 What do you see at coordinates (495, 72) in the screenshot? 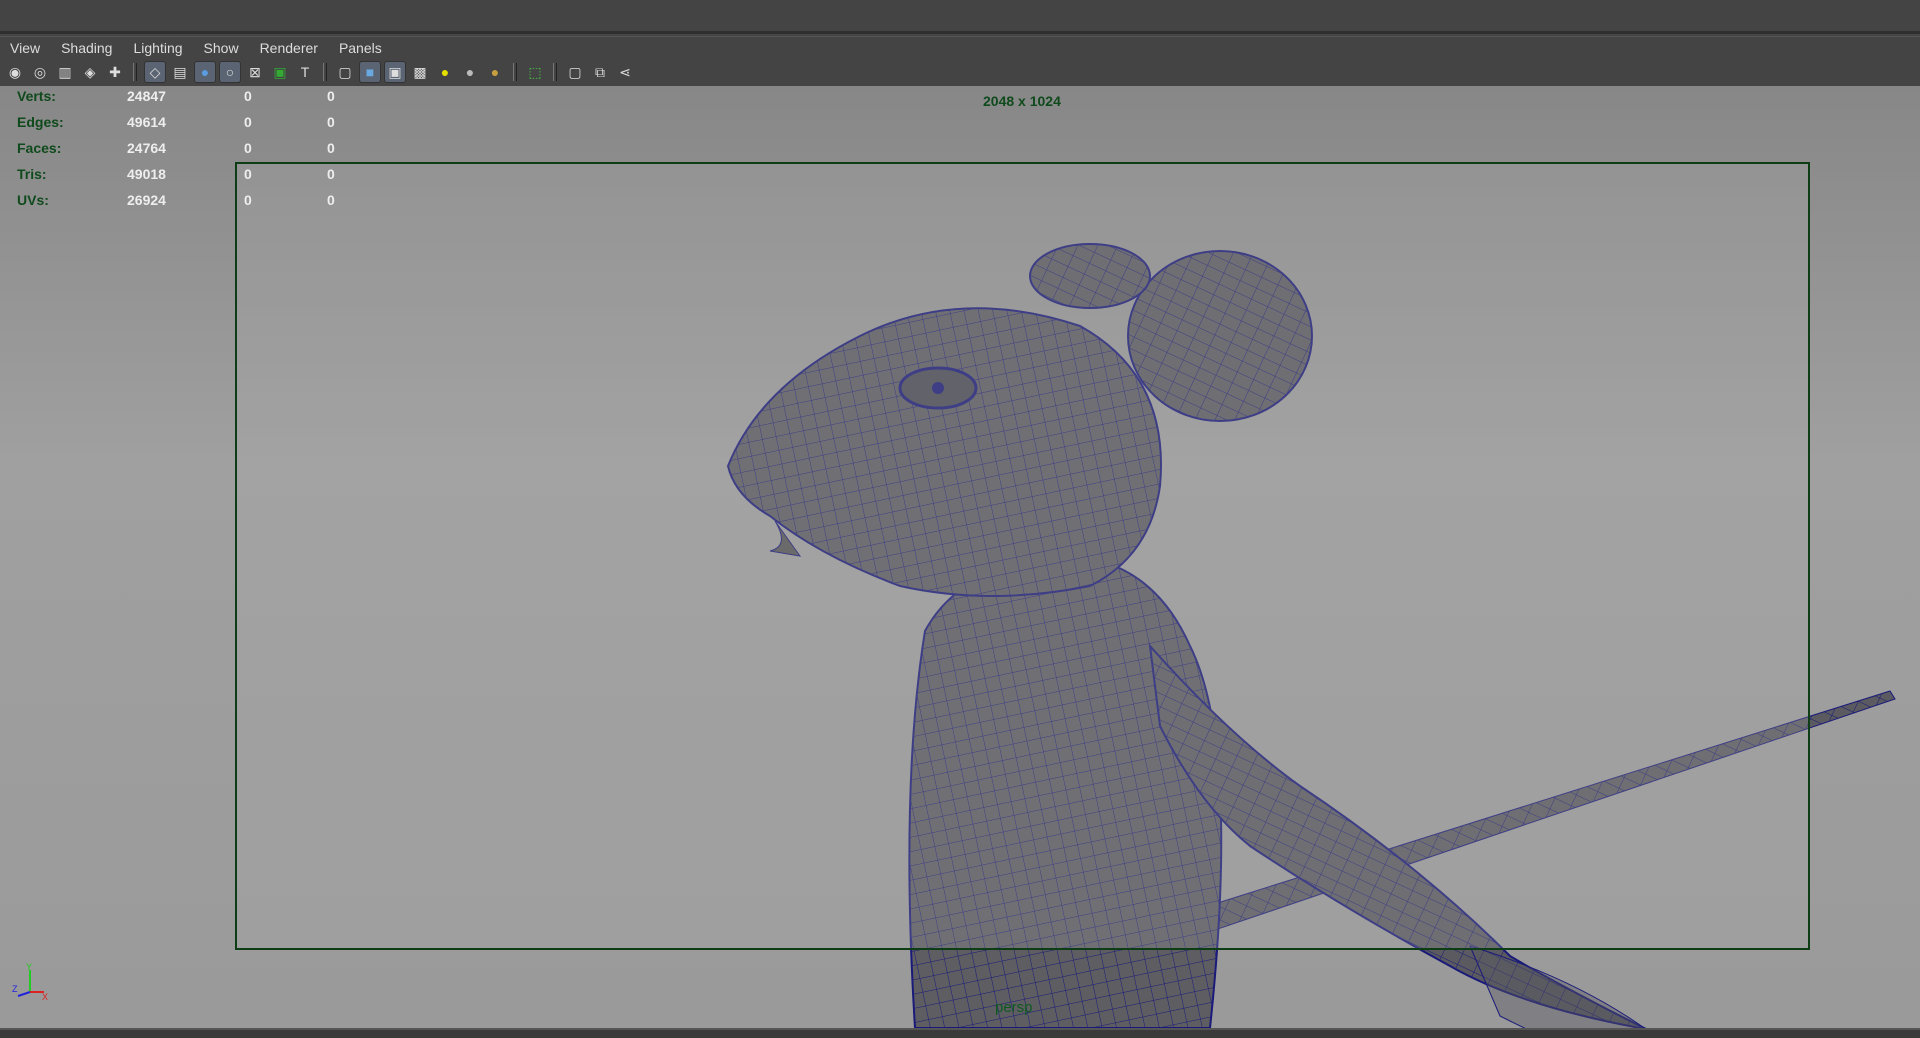
I see `ambient-occlusion-icon: ●` at bounding box center [495, 72].